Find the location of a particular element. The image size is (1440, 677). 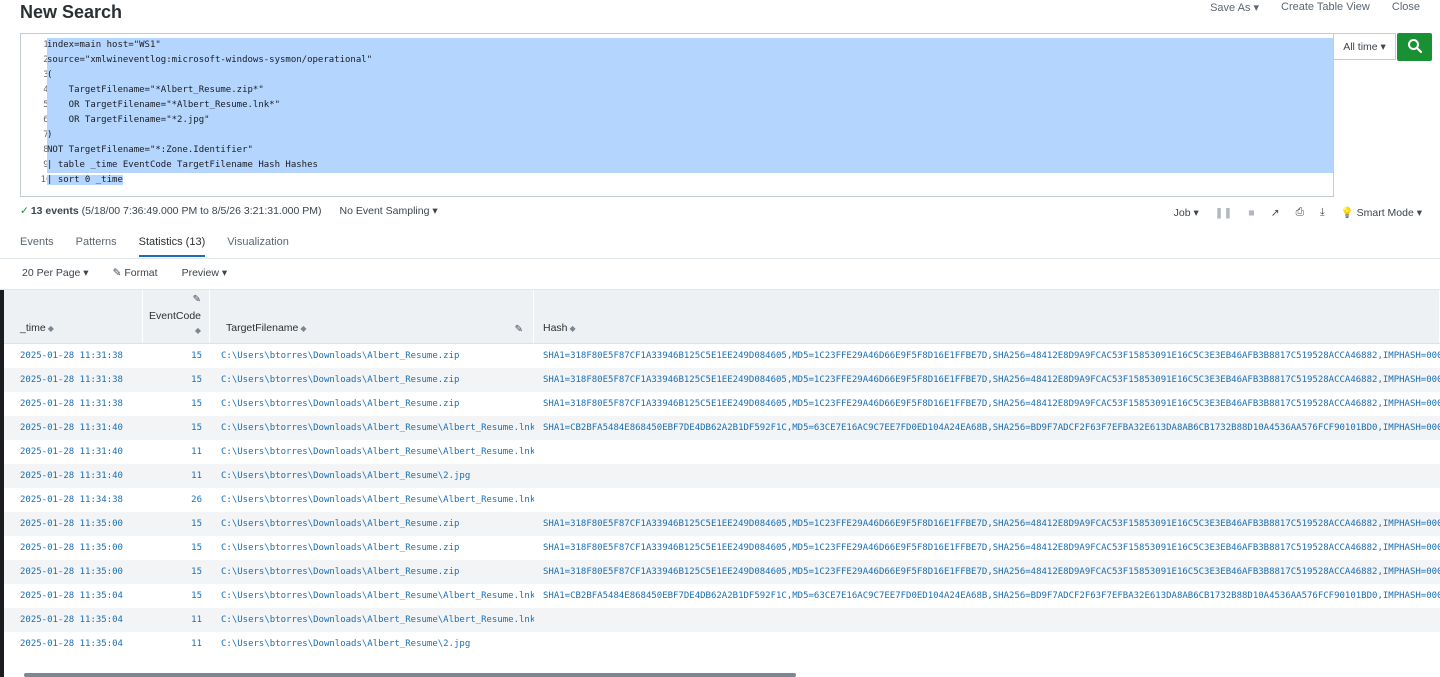

column-header-eventcode: ✎ EventCode ◆ is located at coordinates (176, 316).